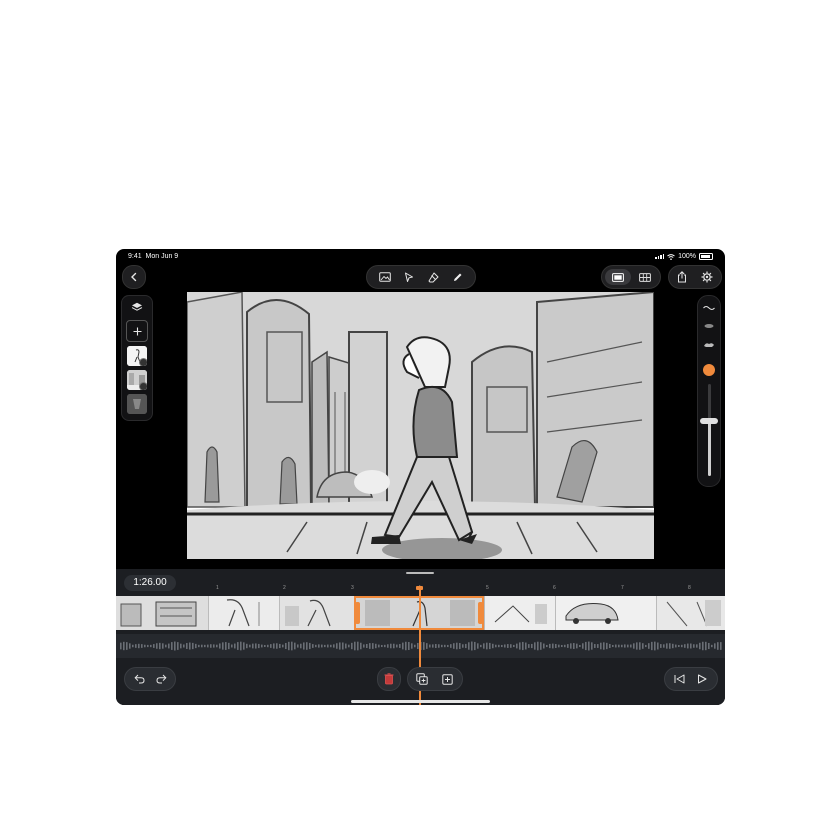 The height and width of the screenshot is (840, 840). Describe the element at coordinates (645, 277) in the screenshot. I see `grid-view-button` at that location.